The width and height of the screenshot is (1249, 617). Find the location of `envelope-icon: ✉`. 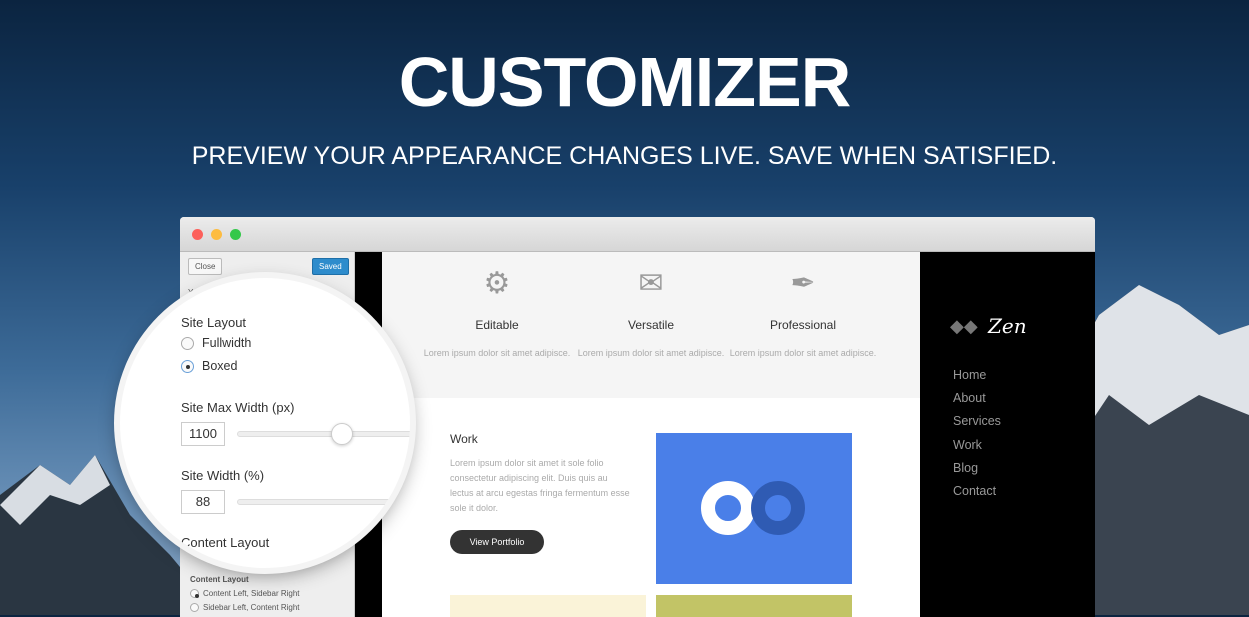

envelope-icon: ✉ is located at coordinates (651, 283).